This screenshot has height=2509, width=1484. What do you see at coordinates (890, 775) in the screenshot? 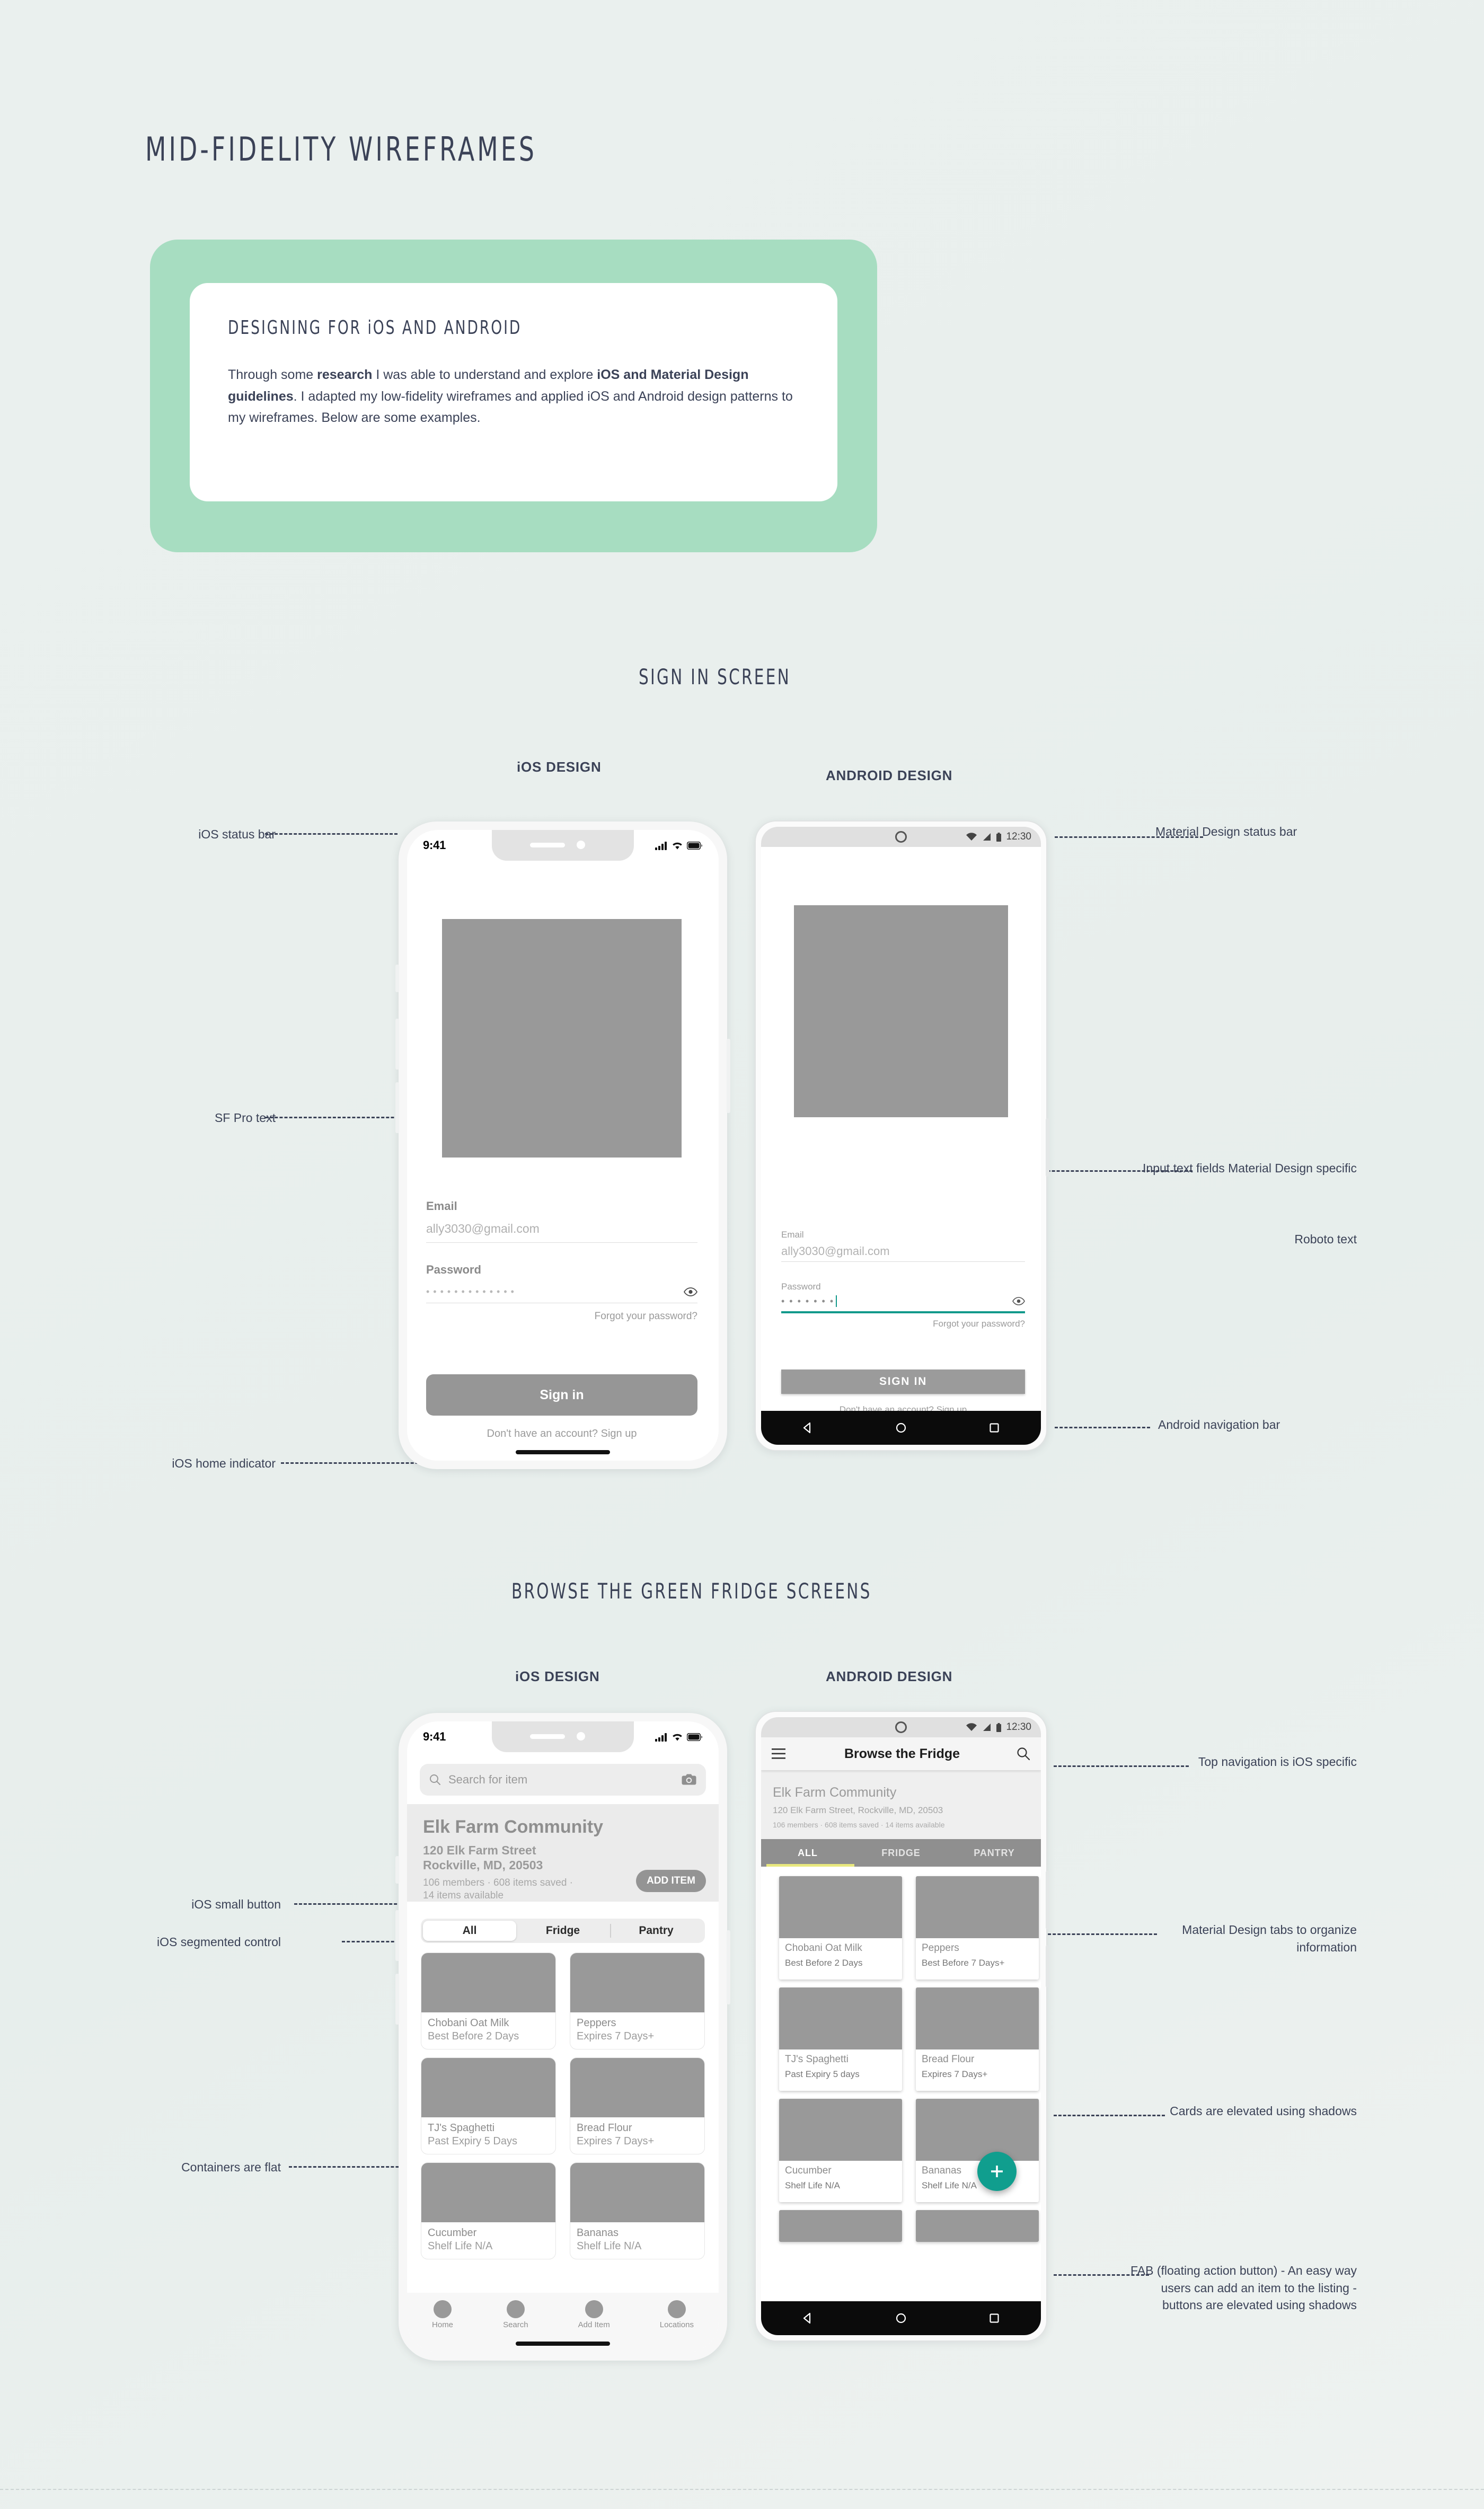
I see `sign-in-android-label: ANDROID DESIGN` at bounding box center [890, 775].